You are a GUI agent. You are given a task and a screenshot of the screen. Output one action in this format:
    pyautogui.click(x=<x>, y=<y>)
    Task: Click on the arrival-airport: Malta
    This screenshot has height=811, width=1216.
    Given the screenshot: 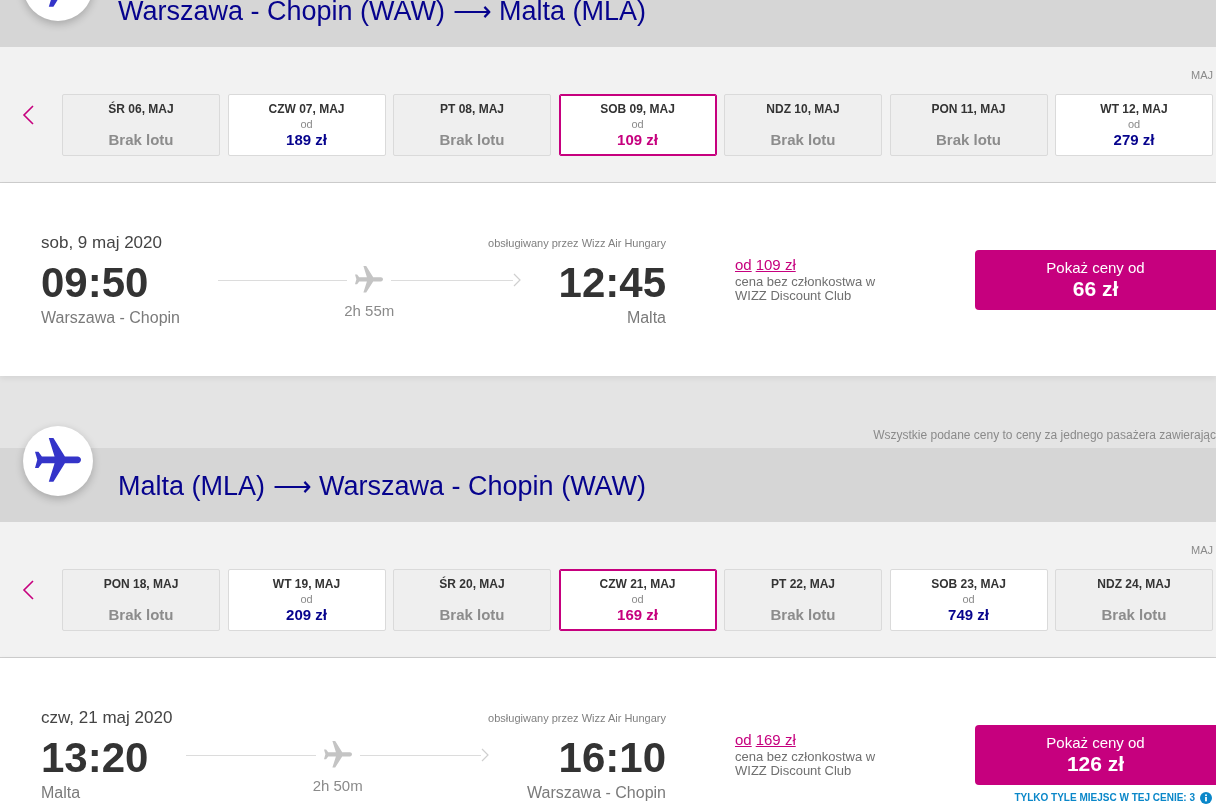 What is the action you would take?
    pyautogui.click(x=646, y=318)
    